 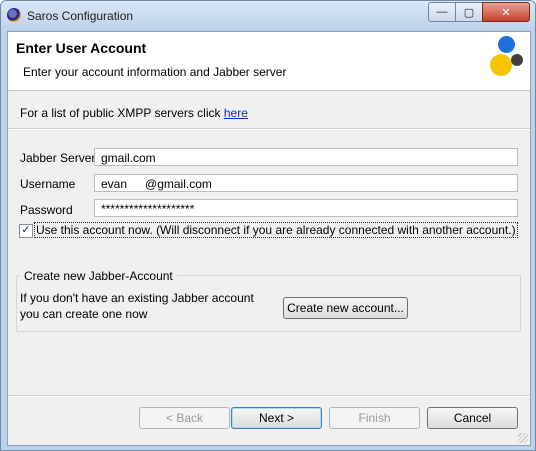 I want to click on back-button: < Back, so click(x=184, y=418).